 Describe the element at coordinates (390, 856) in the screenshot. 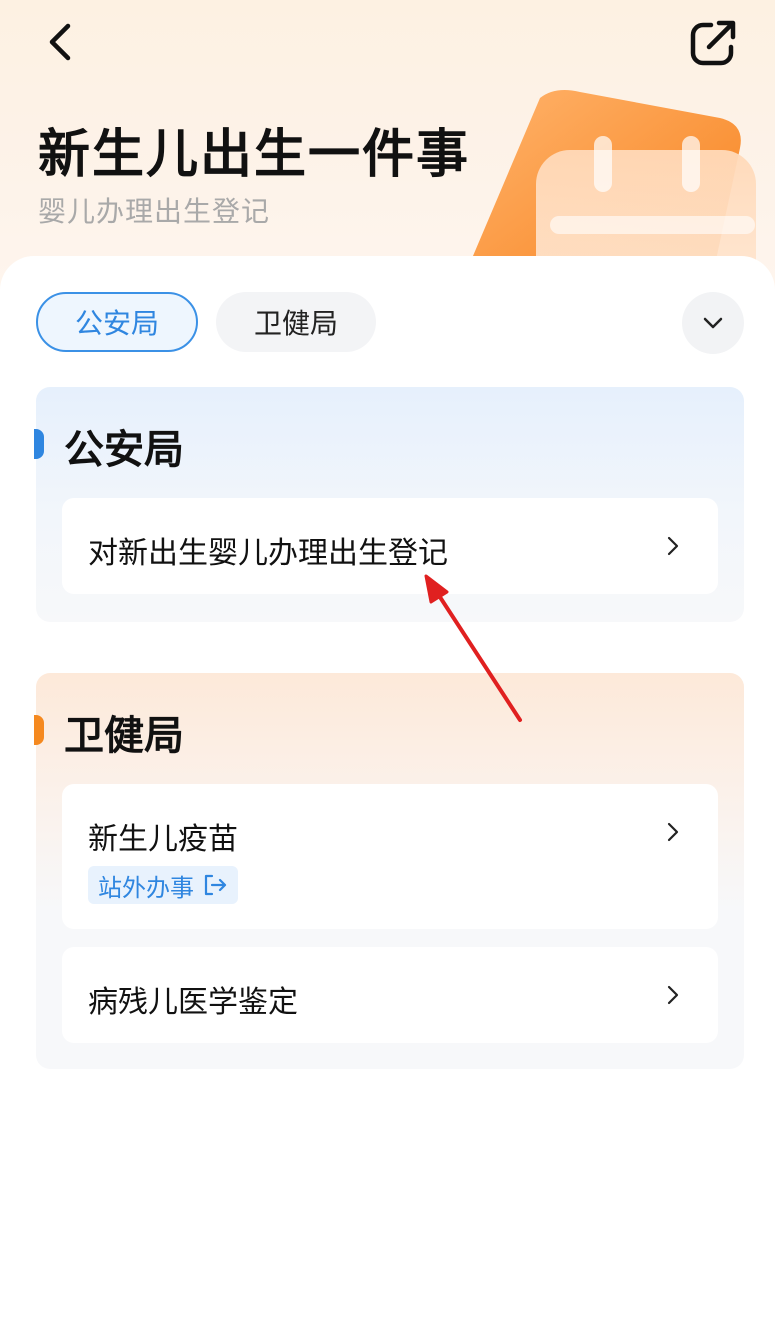

I see `service-item-newborn-vaccine: 新生儿疫苗 站外办事` at that location.